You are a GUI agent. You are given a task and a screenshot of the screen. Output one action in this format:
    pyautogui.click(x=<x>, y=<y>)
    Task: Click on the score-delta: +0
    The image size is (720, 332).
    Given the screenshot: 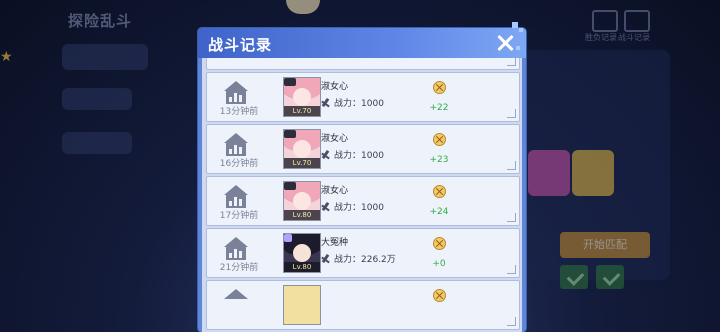 What is the action you would take?
    pyautogui.click(x=439, y=264)
    